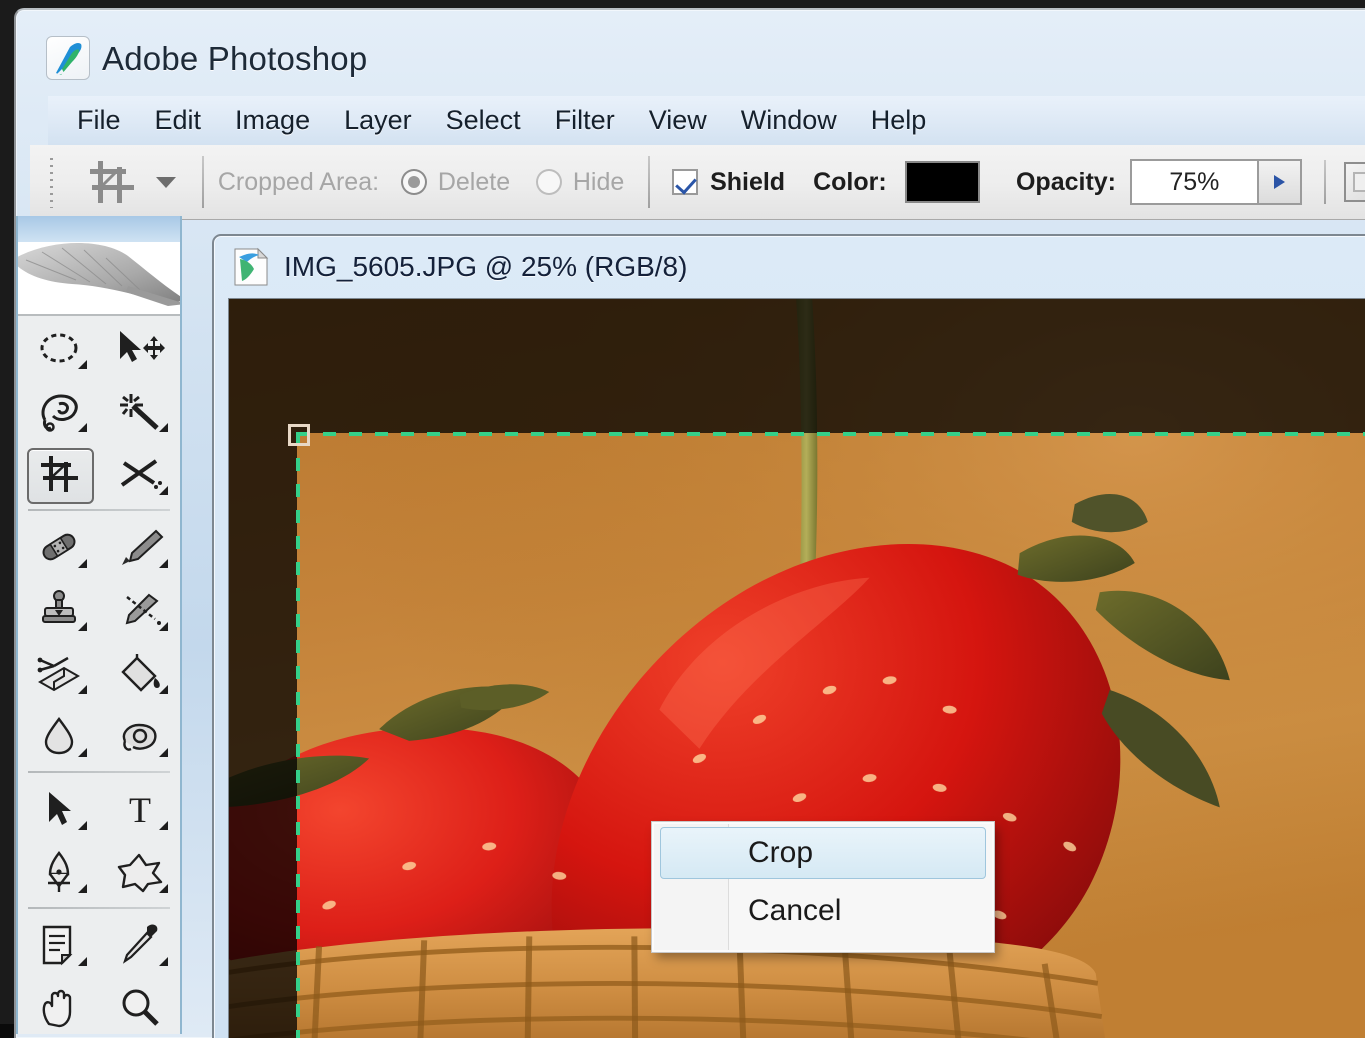 The width and height of the screenshot is (1365, 1038). Describe the element at coordinates (251, 267) in the screenshot. I see `document-thumbnail-icon` at that location.